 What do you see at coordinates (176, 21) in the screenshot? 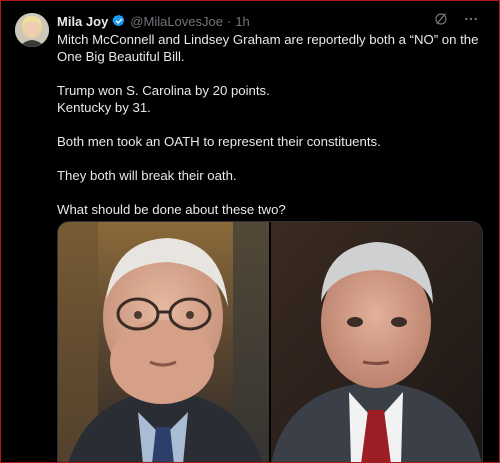
I see `author-handle: @MilaLovesJoe` at bounding box center [176, 21].